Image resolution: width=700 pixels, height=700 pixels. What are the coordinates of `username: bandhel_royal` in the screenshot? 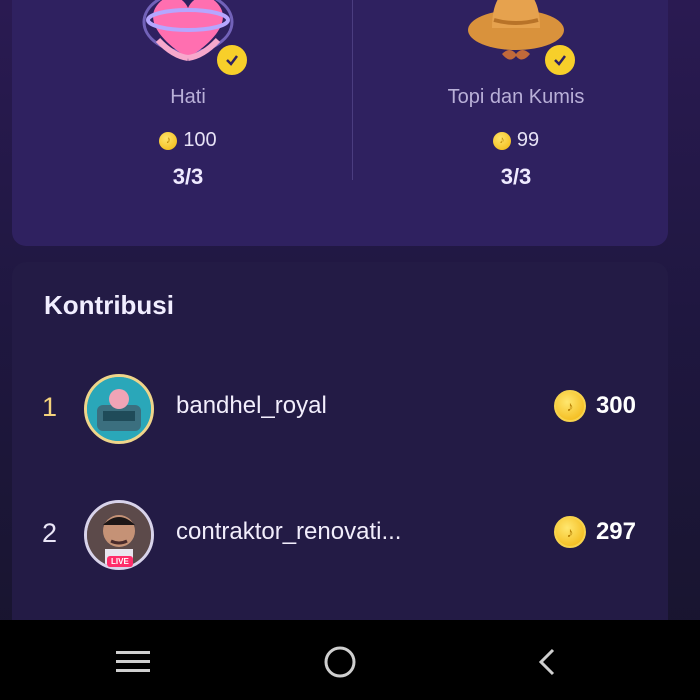 It's located at (251, 406).